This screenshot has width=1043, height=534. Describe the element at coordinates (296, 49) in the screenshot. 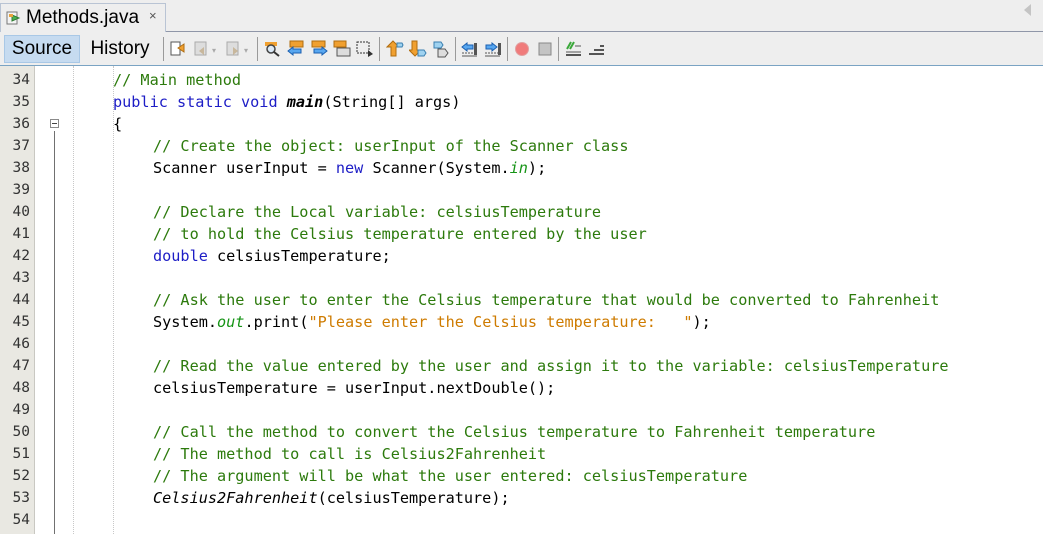

I see `find-previous-icon` at that location.